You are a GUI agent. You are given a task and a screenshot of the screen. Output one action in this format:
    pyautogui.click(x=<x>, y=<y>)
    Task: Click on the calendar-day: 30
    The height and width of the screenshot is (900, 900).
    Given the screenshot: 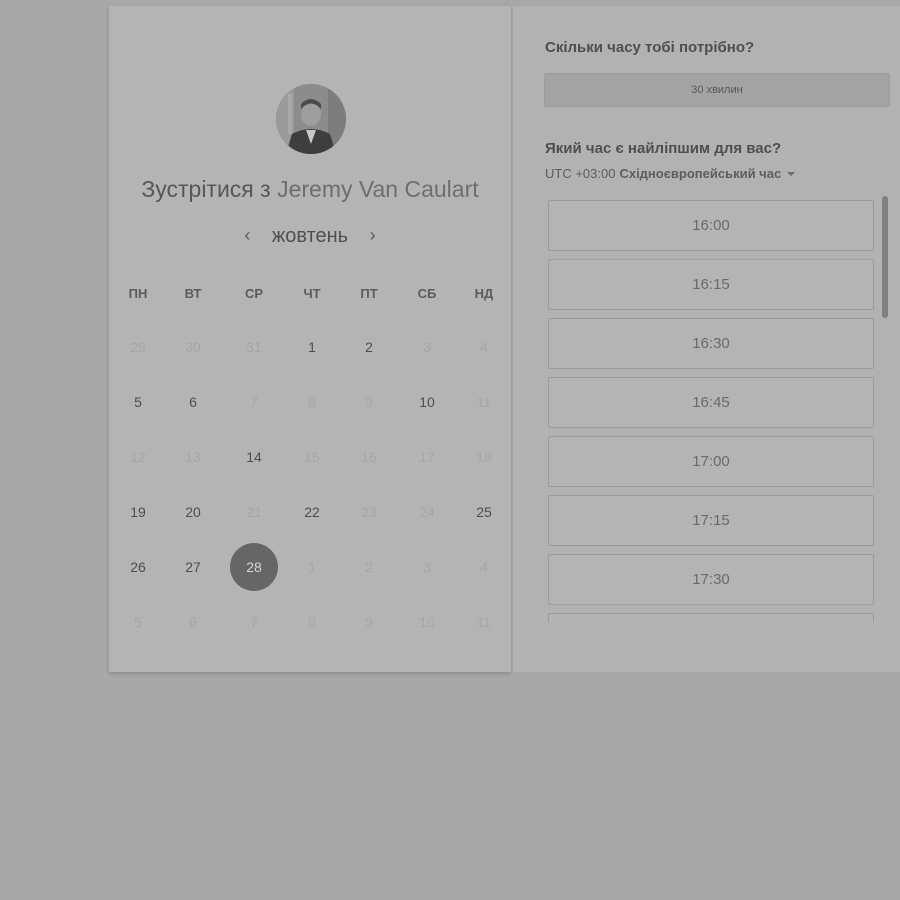 What is the action you would take?
    pyautogui.click(x=193, y=347)
    